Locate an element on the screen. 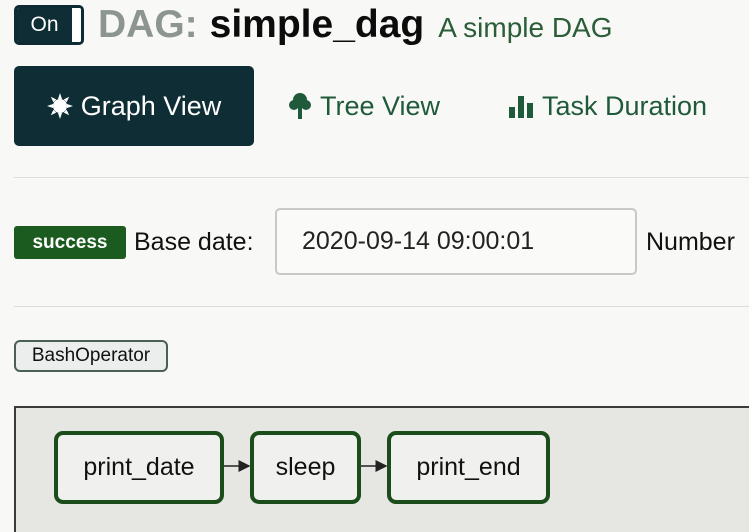 This screenshot has width=749, height=532. tab-task-duration: Task Duration is located at coordinates (607, 106).